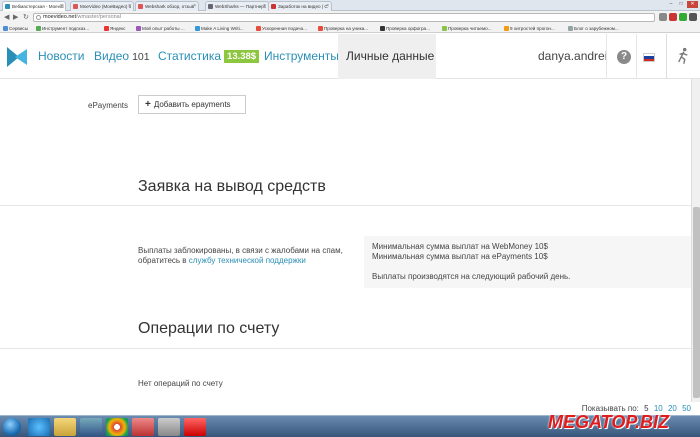 This screenshot has width=700, height=437. I want to click on plus-icon: +, so click(148, 104).